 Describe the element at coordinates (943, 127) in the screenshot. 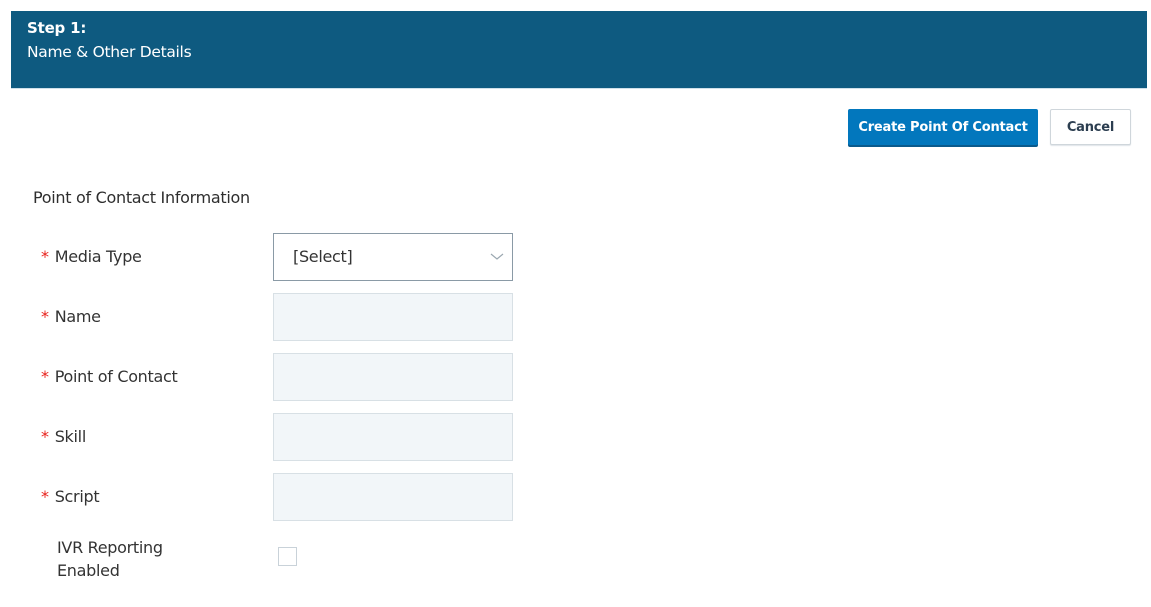

I see `create-point-of-contact-button: Create Point Of Contact` at that location.